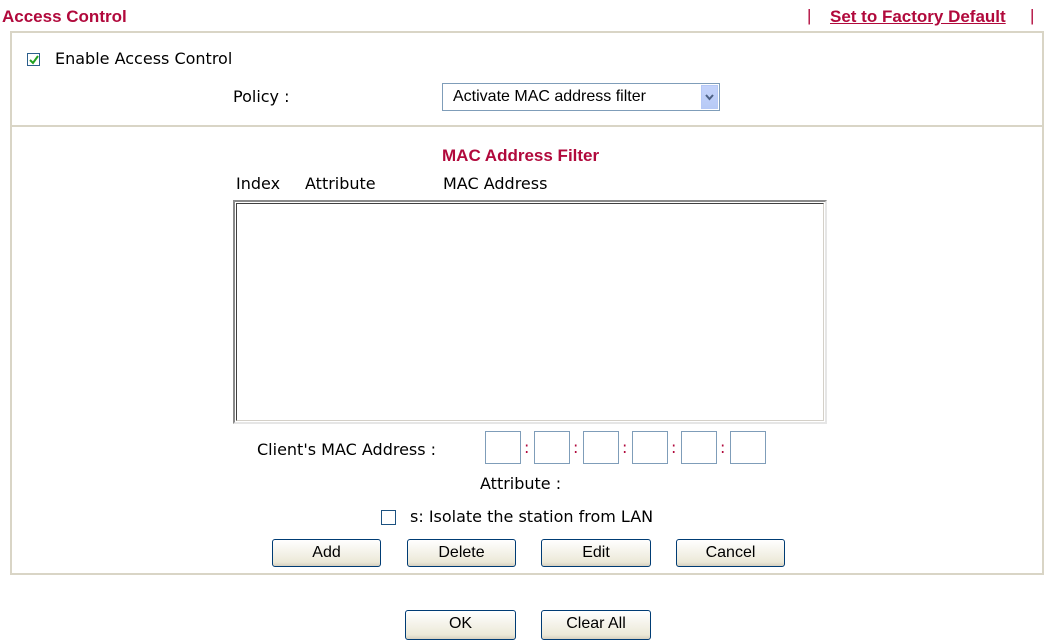 The image size is (1047, 640). Describe the element at coordinates (650, 447) in the screenshot. I see `mac-octet-4-input` at that location.